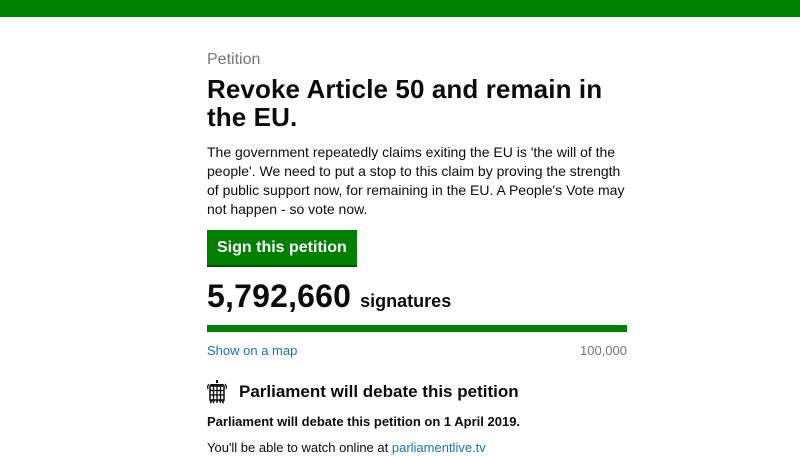 The width and height of the screenshot is (800, 457). I want to click on show-on-map-link: Show on a map, so click(252, 351).